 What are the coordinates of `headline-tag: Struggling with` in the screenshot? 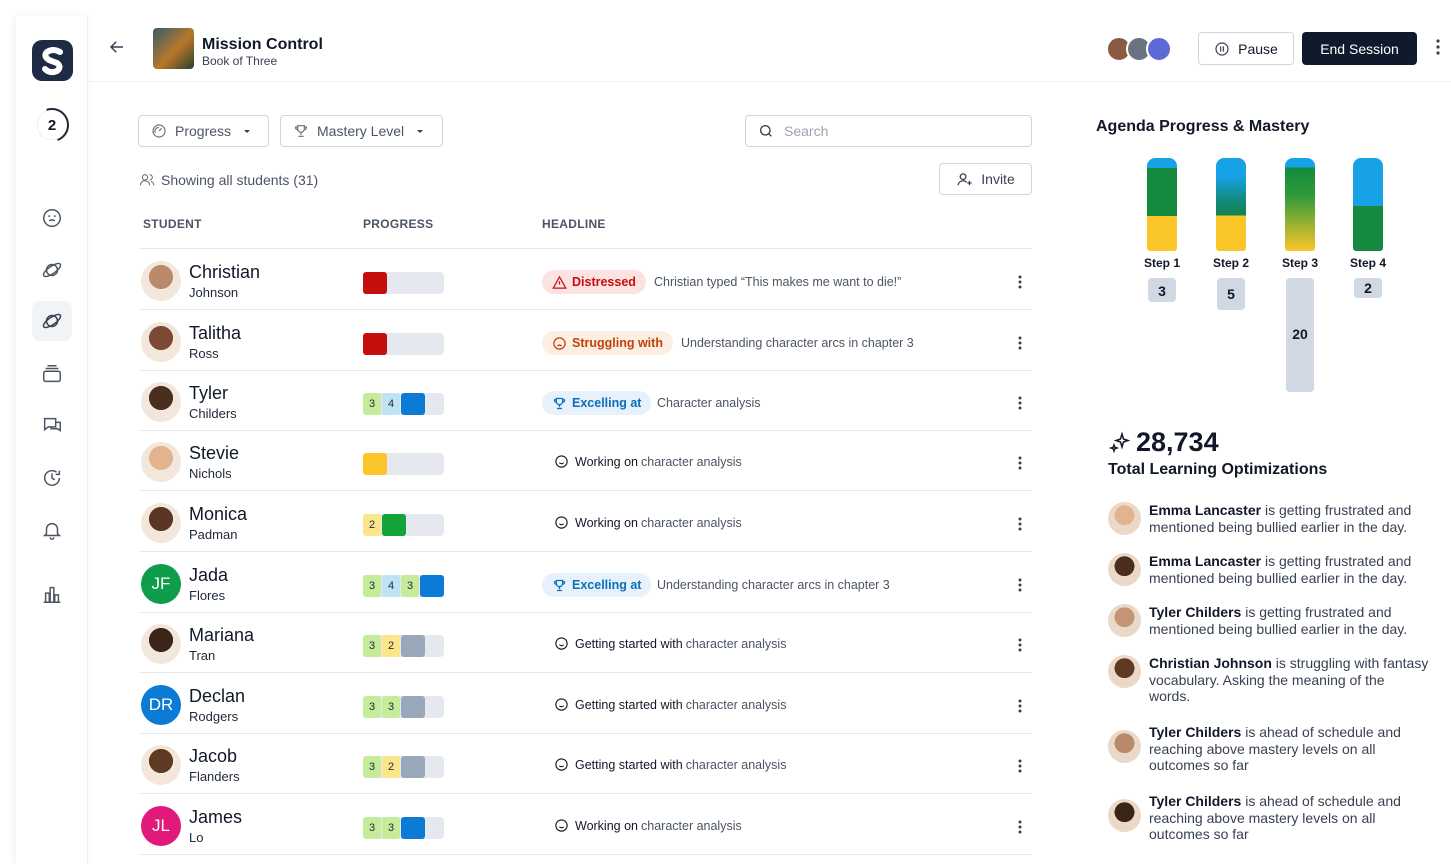 It's located at (617, 343).